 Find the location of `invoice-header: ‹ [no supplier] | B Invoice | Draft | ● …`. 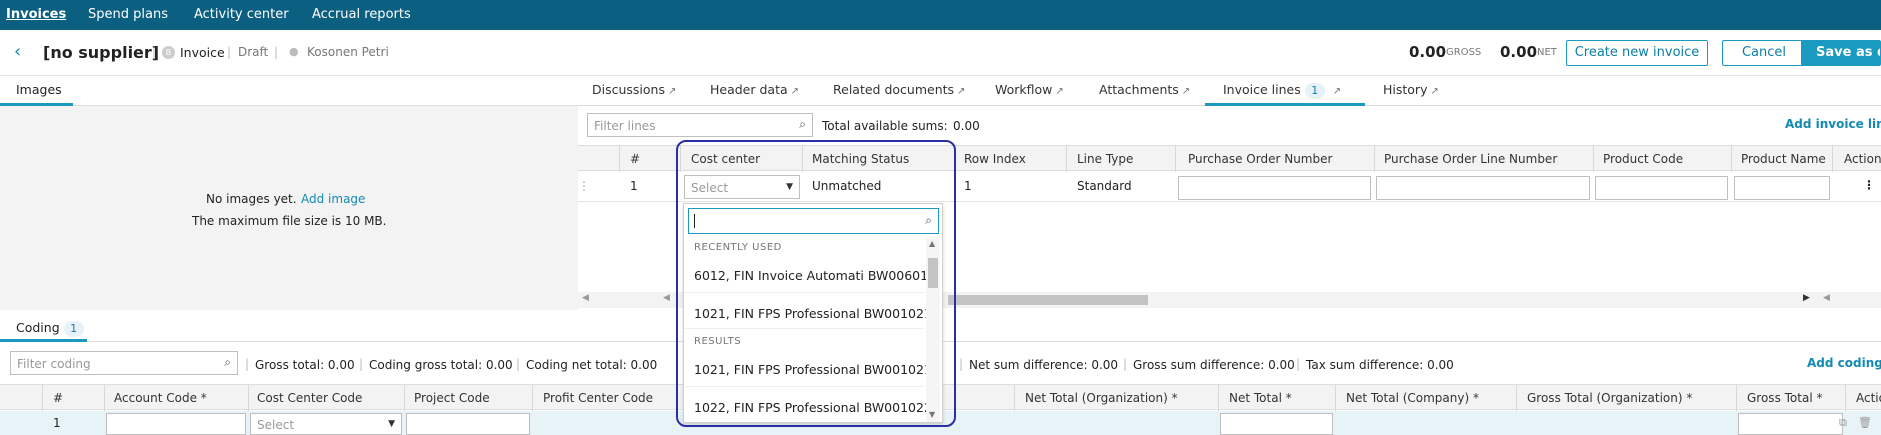

invoice-header: ‹ [no supplier] | B Invoice | Draft | ● … is located at coordinates (940, 53).